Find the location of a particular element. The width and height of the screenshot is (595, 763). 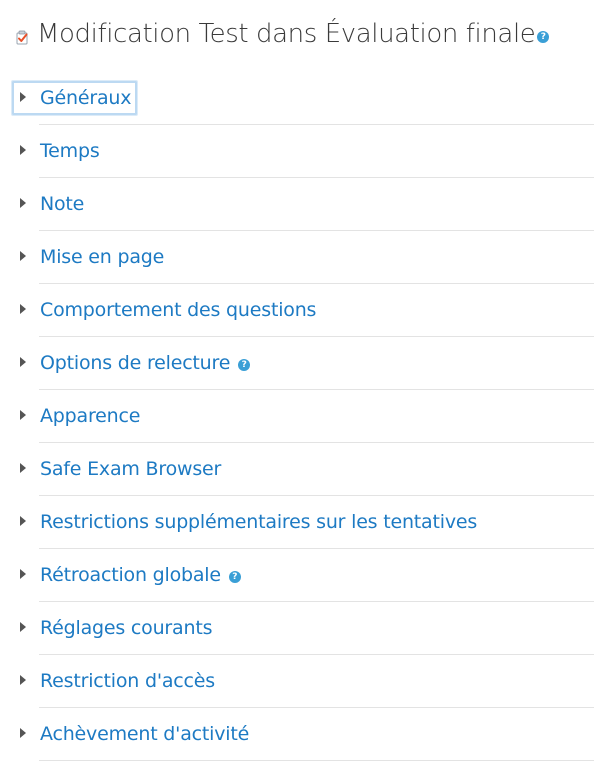

section-row: Temps is located at coordinates (303, 151).